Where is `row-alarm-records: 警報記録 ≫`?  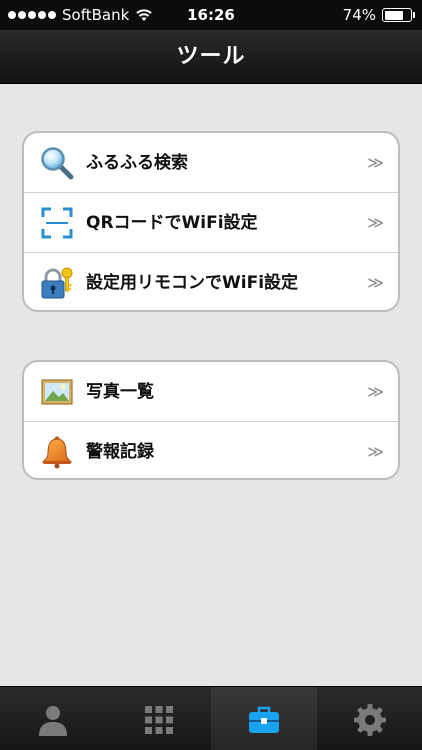 row-alarm-records: 警報記録 ≫ is located at coordinates (211, 450).